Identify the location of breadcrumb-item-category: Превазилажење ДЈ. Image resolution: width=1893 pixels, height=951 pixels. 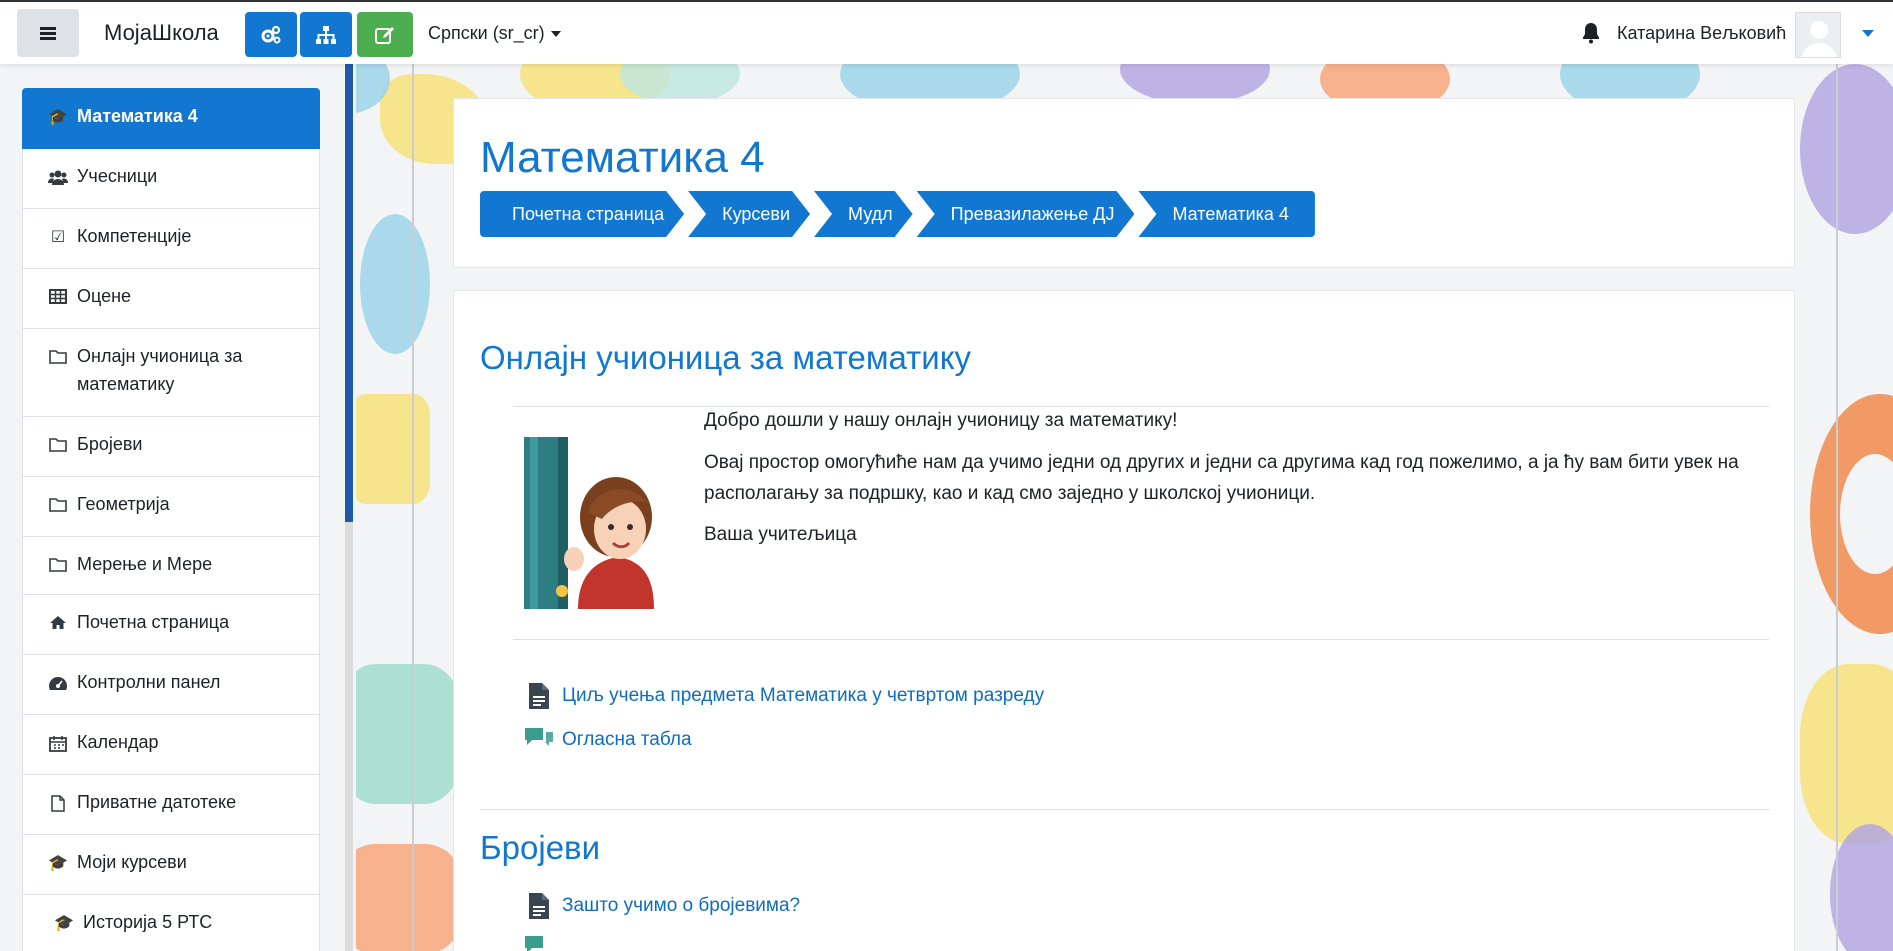
(1026, 214).